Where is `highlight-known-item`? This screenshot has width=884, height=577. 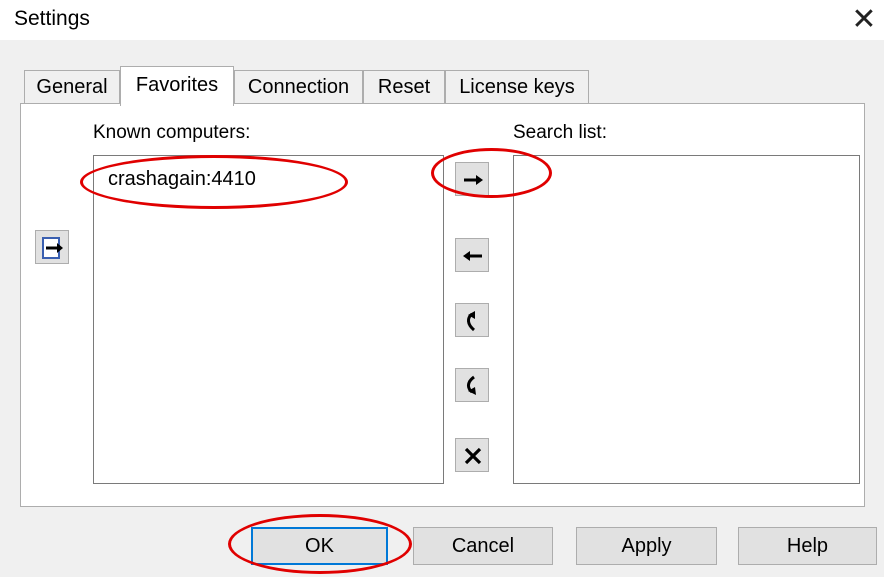 highlight-known-item is located at coordinates (214, 182).